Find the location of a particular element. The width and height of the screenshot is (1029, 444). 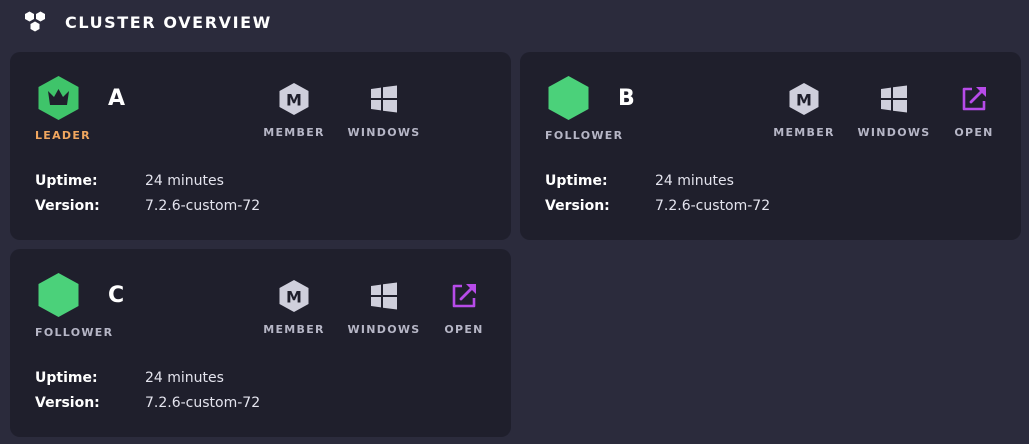

node-name: B is located at coordinates (626, 98).